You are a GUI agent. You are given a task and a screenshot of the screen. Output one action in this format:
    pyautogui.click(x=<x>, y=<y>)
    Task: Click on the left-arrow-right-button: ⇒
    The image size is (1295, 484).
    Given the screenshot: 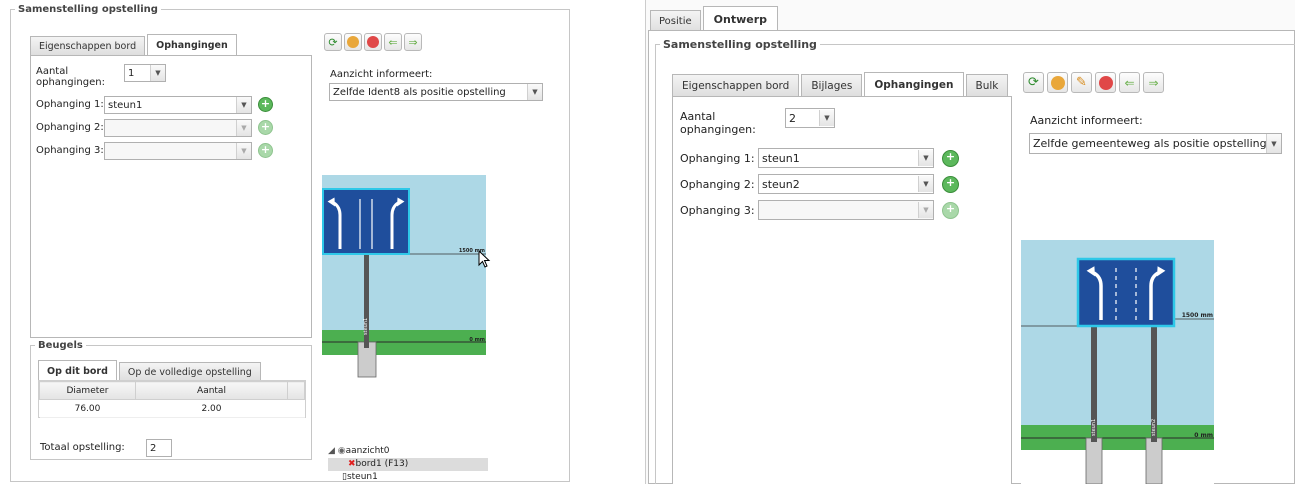 What is the action you would take?
    pyautogui.click(x=413, y=42)
    